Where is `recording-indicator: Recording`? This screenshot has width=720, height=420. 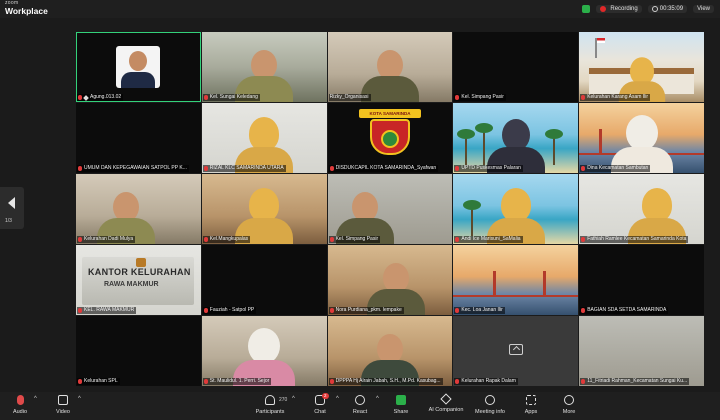 recording-indicator: Recording is located at coordinates (619, 9).